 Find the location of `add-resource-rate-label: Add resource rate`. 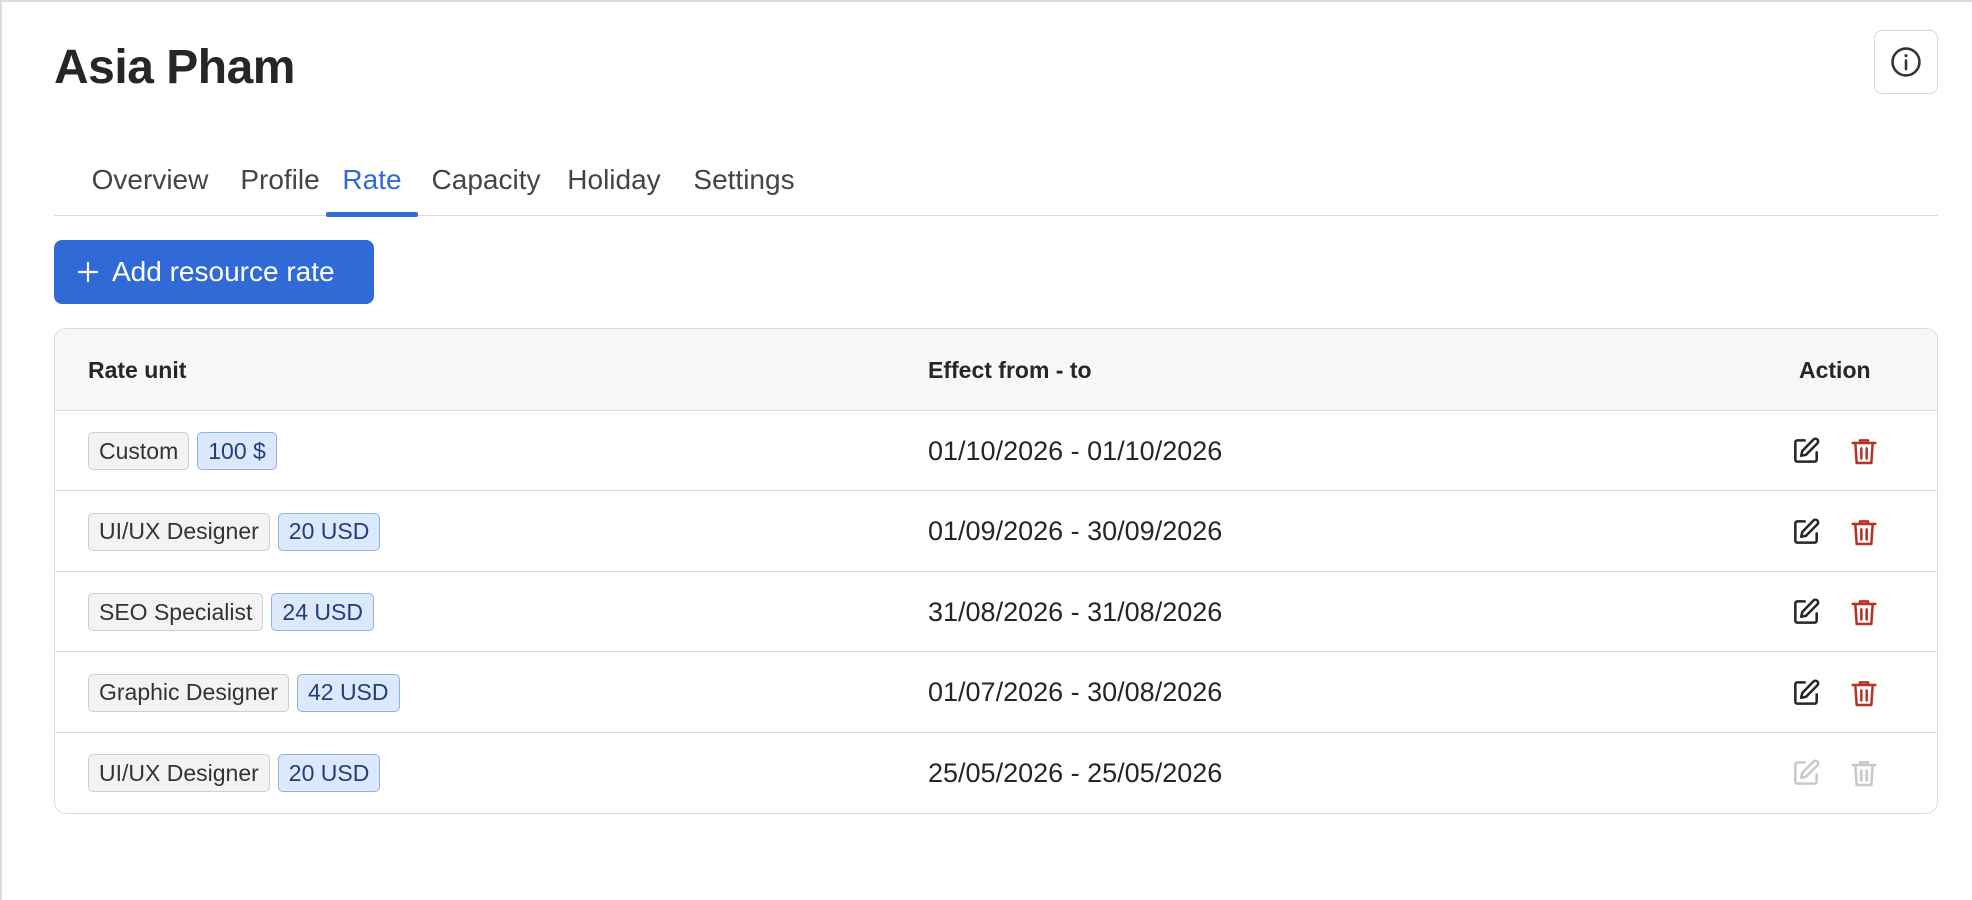

add-resource-rate-label: Add resource rate is located at coordinates (223, 271).